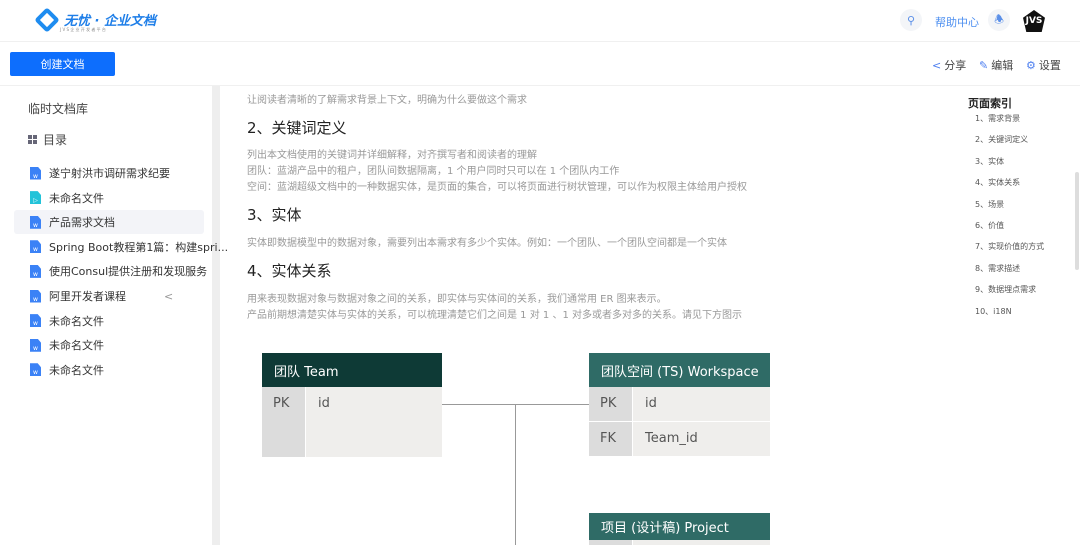 The width and height of the screenshot is (1080, 545). Describe the element at coordinates (1077, 221) in the screenshot. I see `page-scrollbar` at that location.